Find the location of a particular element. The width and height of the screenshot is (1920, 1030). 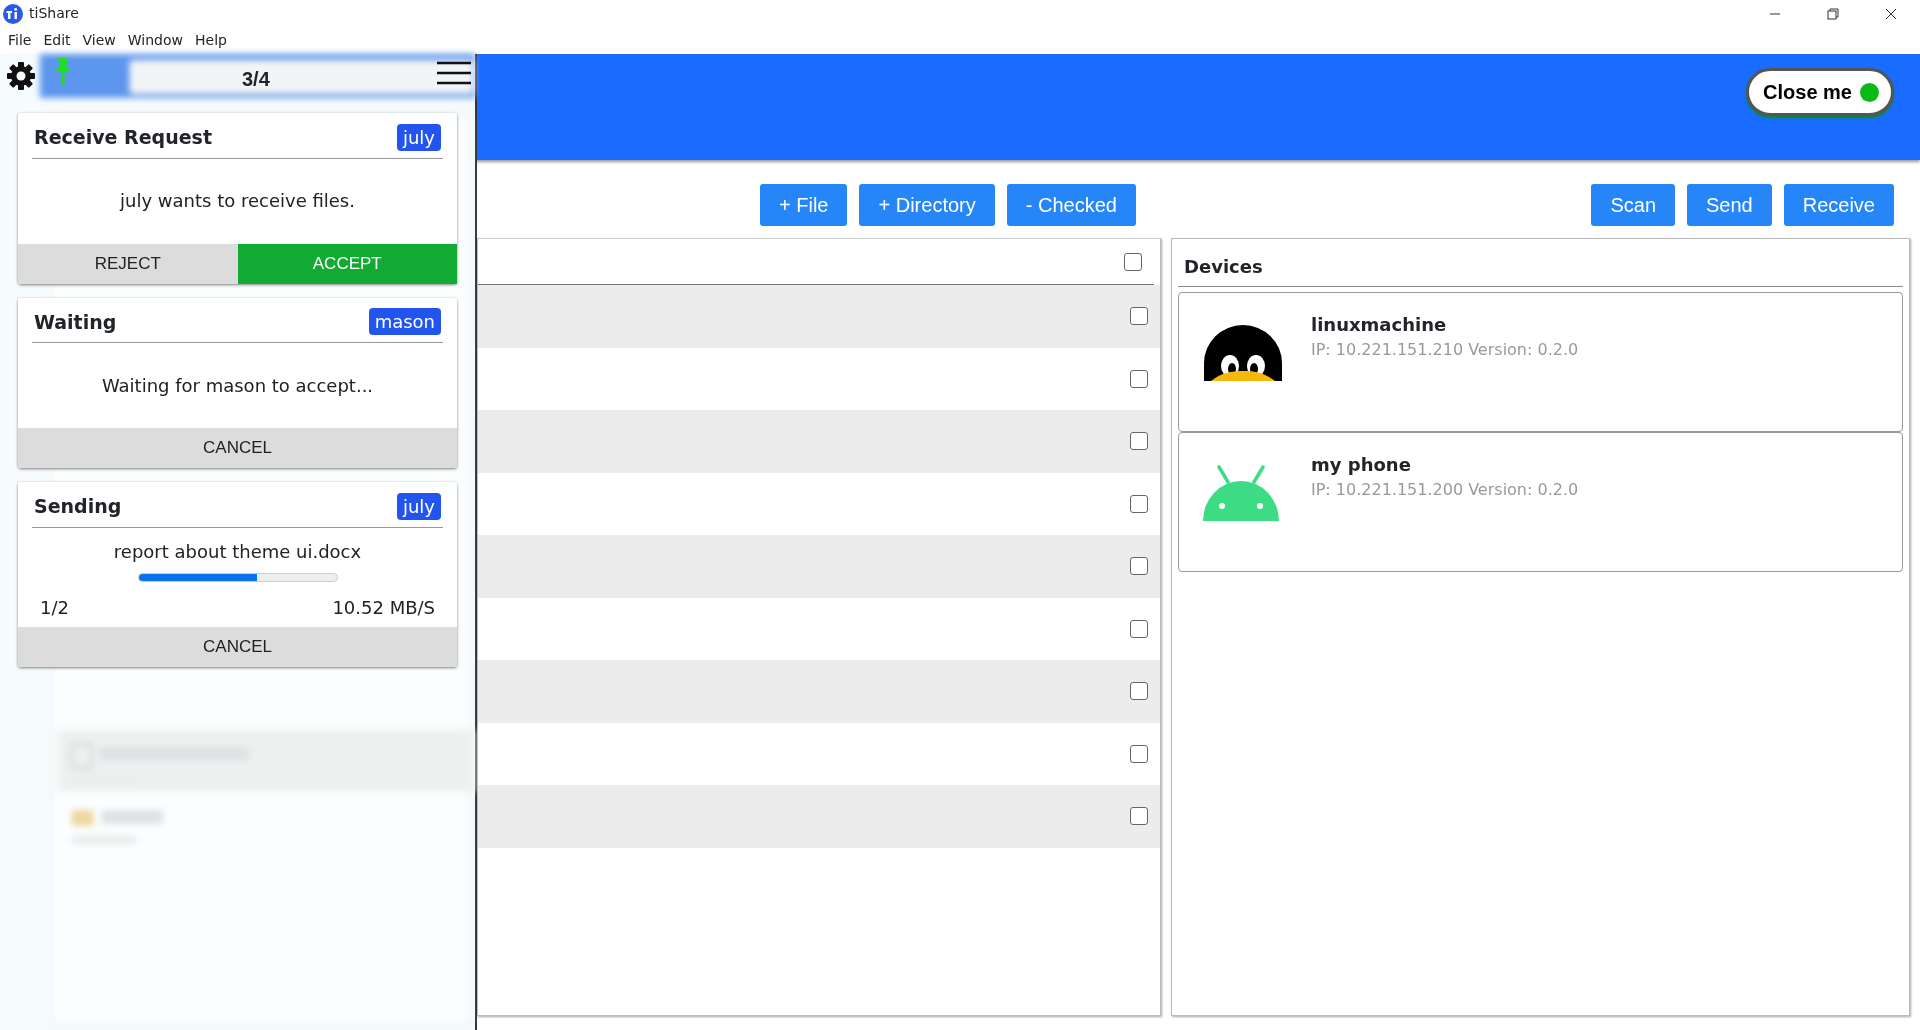

job-counter: 3/4 is located at coordinates (256, 79).